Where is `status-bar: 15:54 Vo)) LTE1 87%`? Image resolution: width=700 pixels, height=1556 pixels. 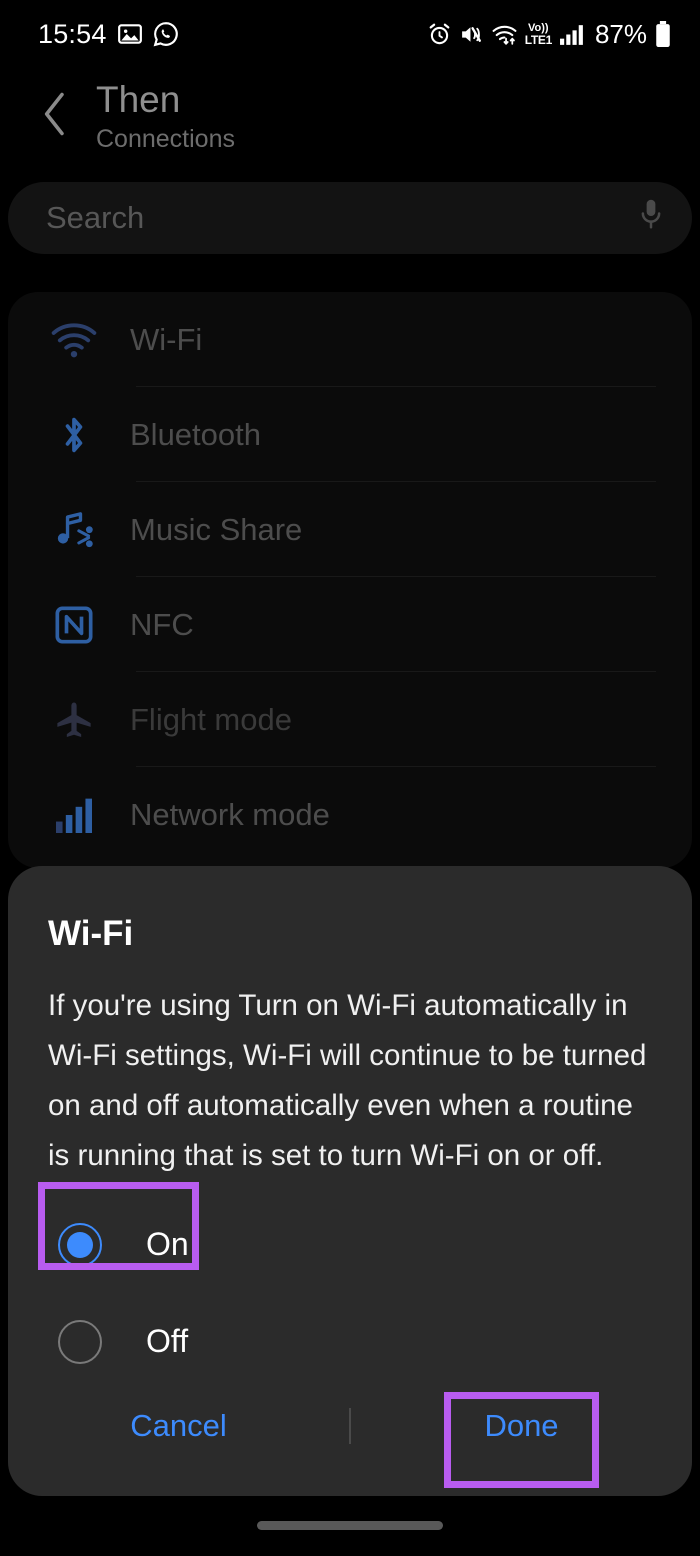
status-bar: 15:54 Vo)) LTE1 87% is located at coordinates (350, 34).